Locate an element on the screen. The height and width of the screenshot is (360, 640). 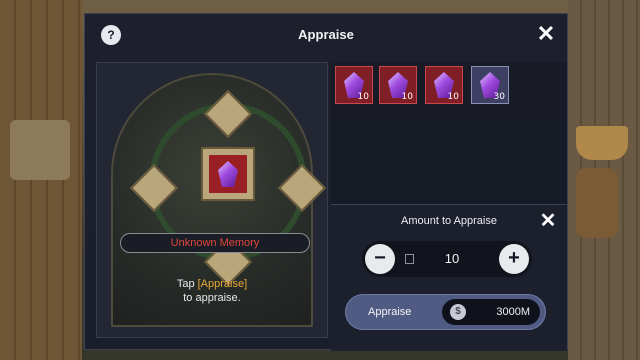
appraise-hint: Tap [Appraise] to appraise. is located at coordinates (212, 291).